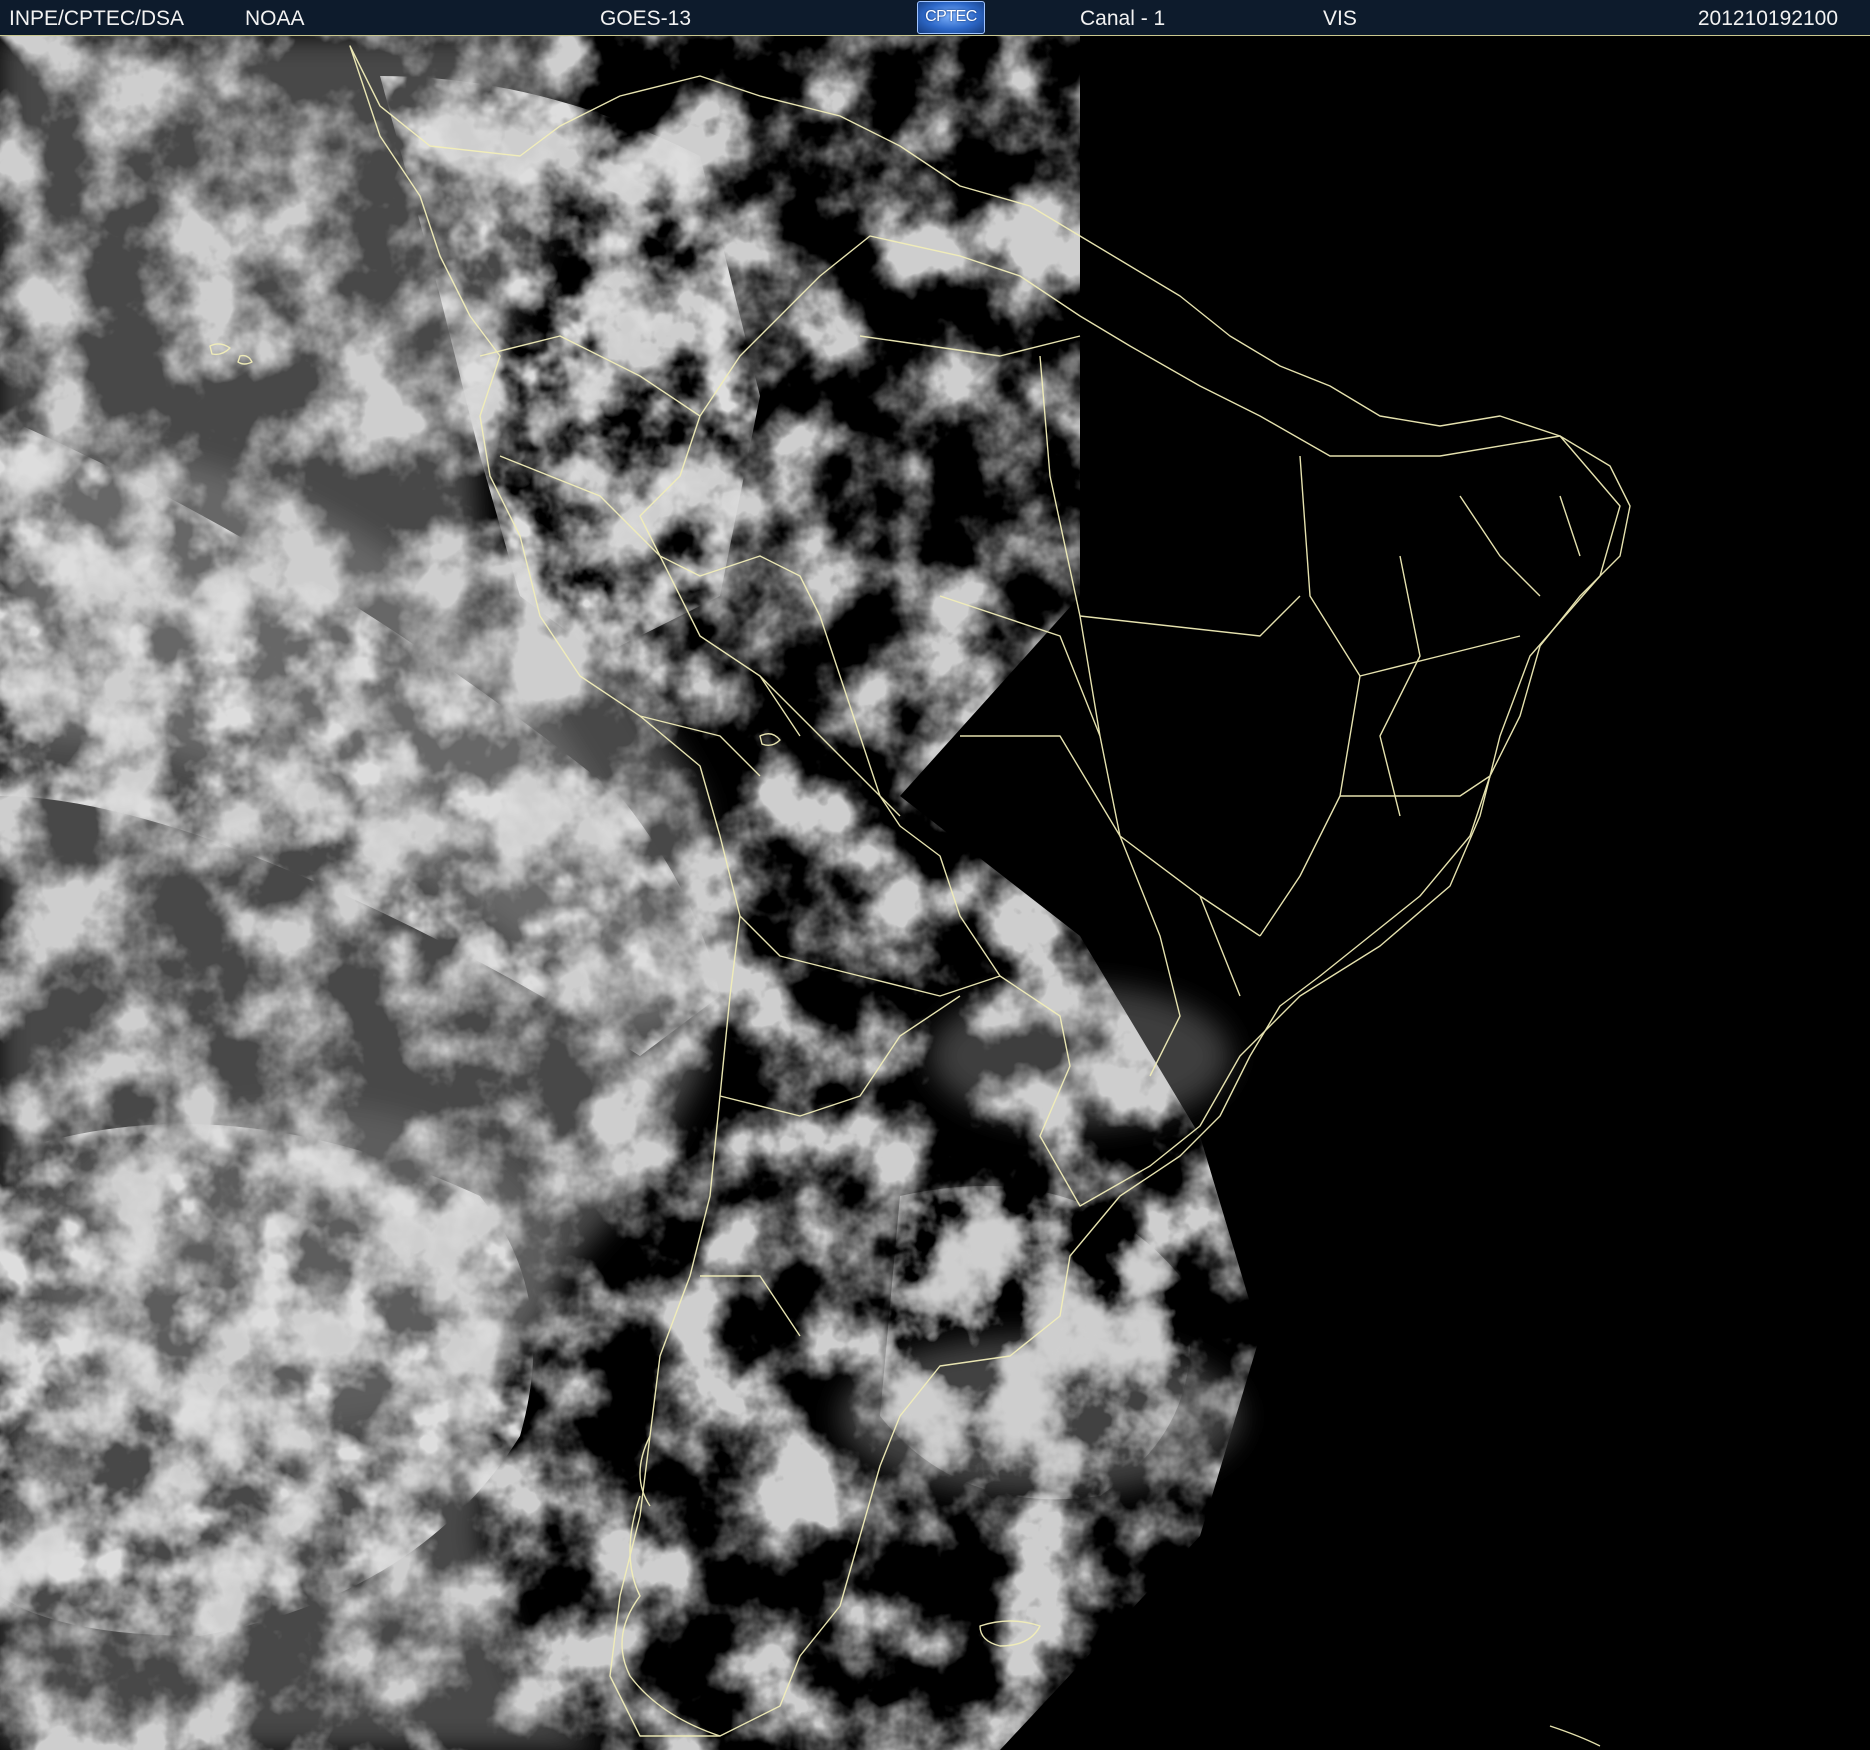 The image size is (1870, 1750). I want to click on cptec-logo: CPTEC, so click(951, 17).